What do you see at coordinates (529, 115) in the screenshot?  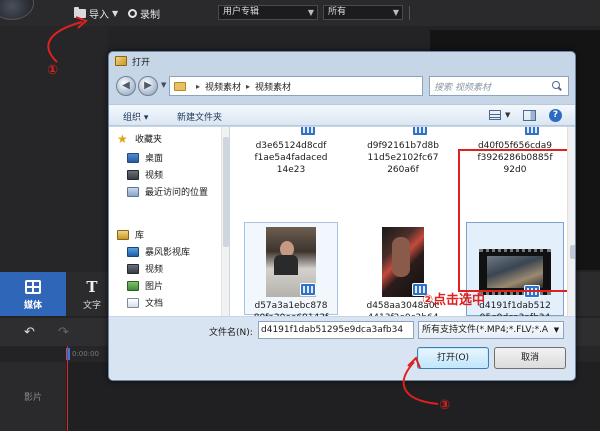 I see `preview-pane-icon` at bounding box center [529, 115].